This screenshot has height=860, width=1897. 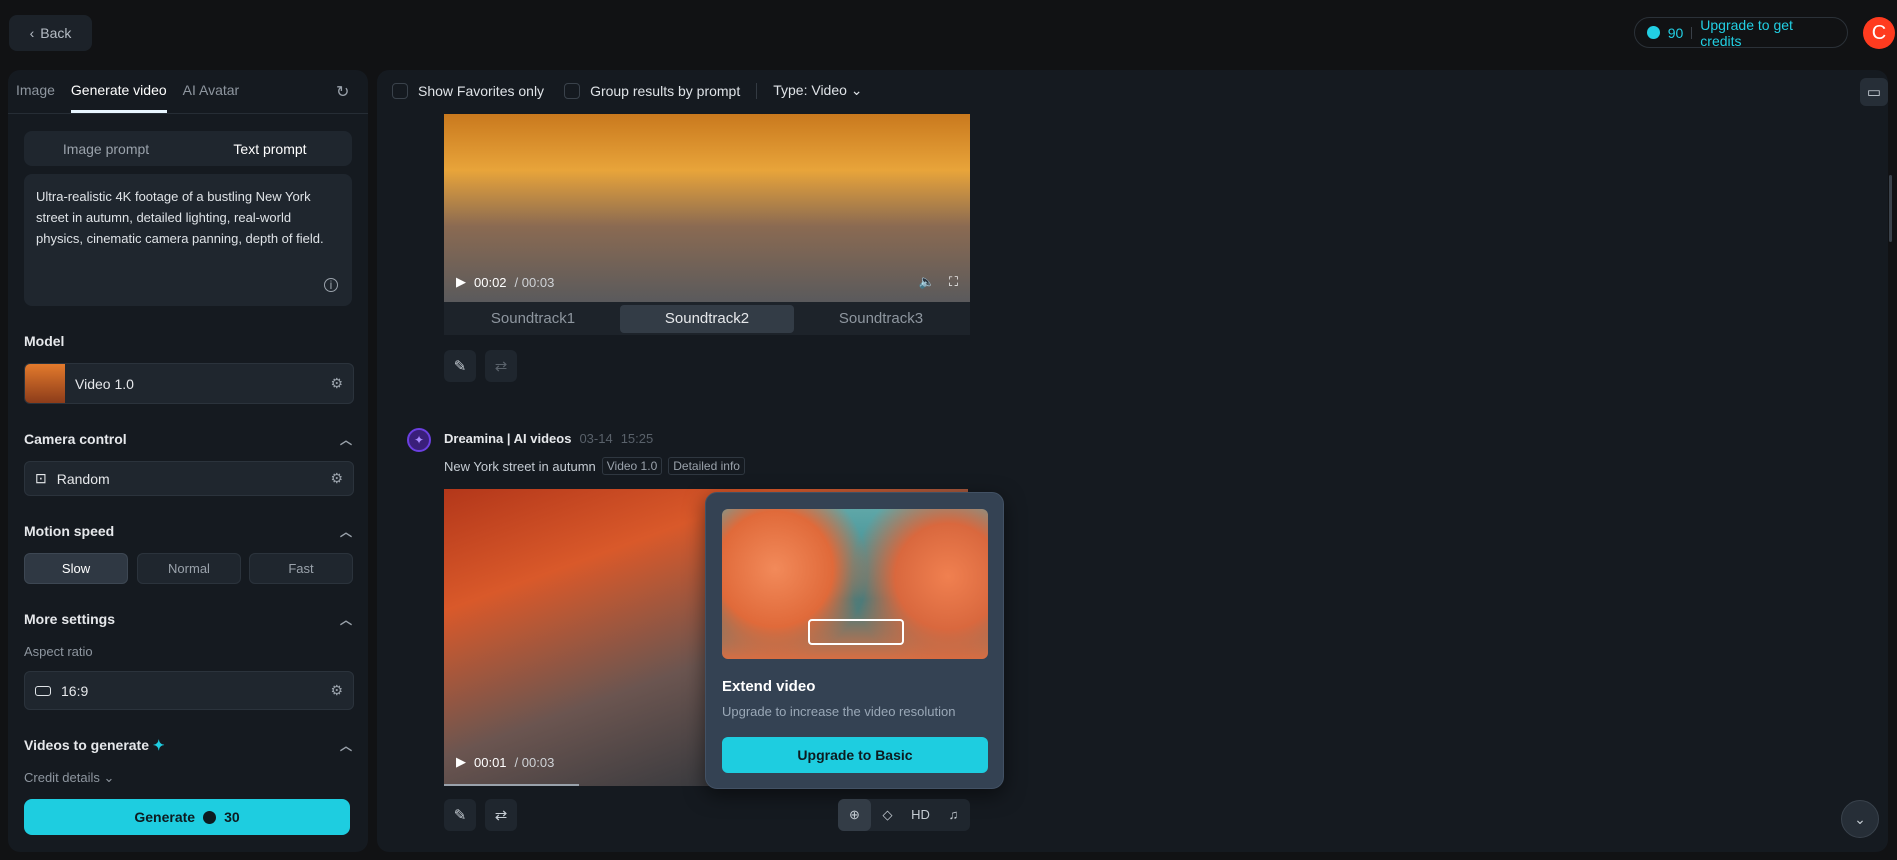 I want to click on volume-icon: 🔈, so click(x=927, y=282).